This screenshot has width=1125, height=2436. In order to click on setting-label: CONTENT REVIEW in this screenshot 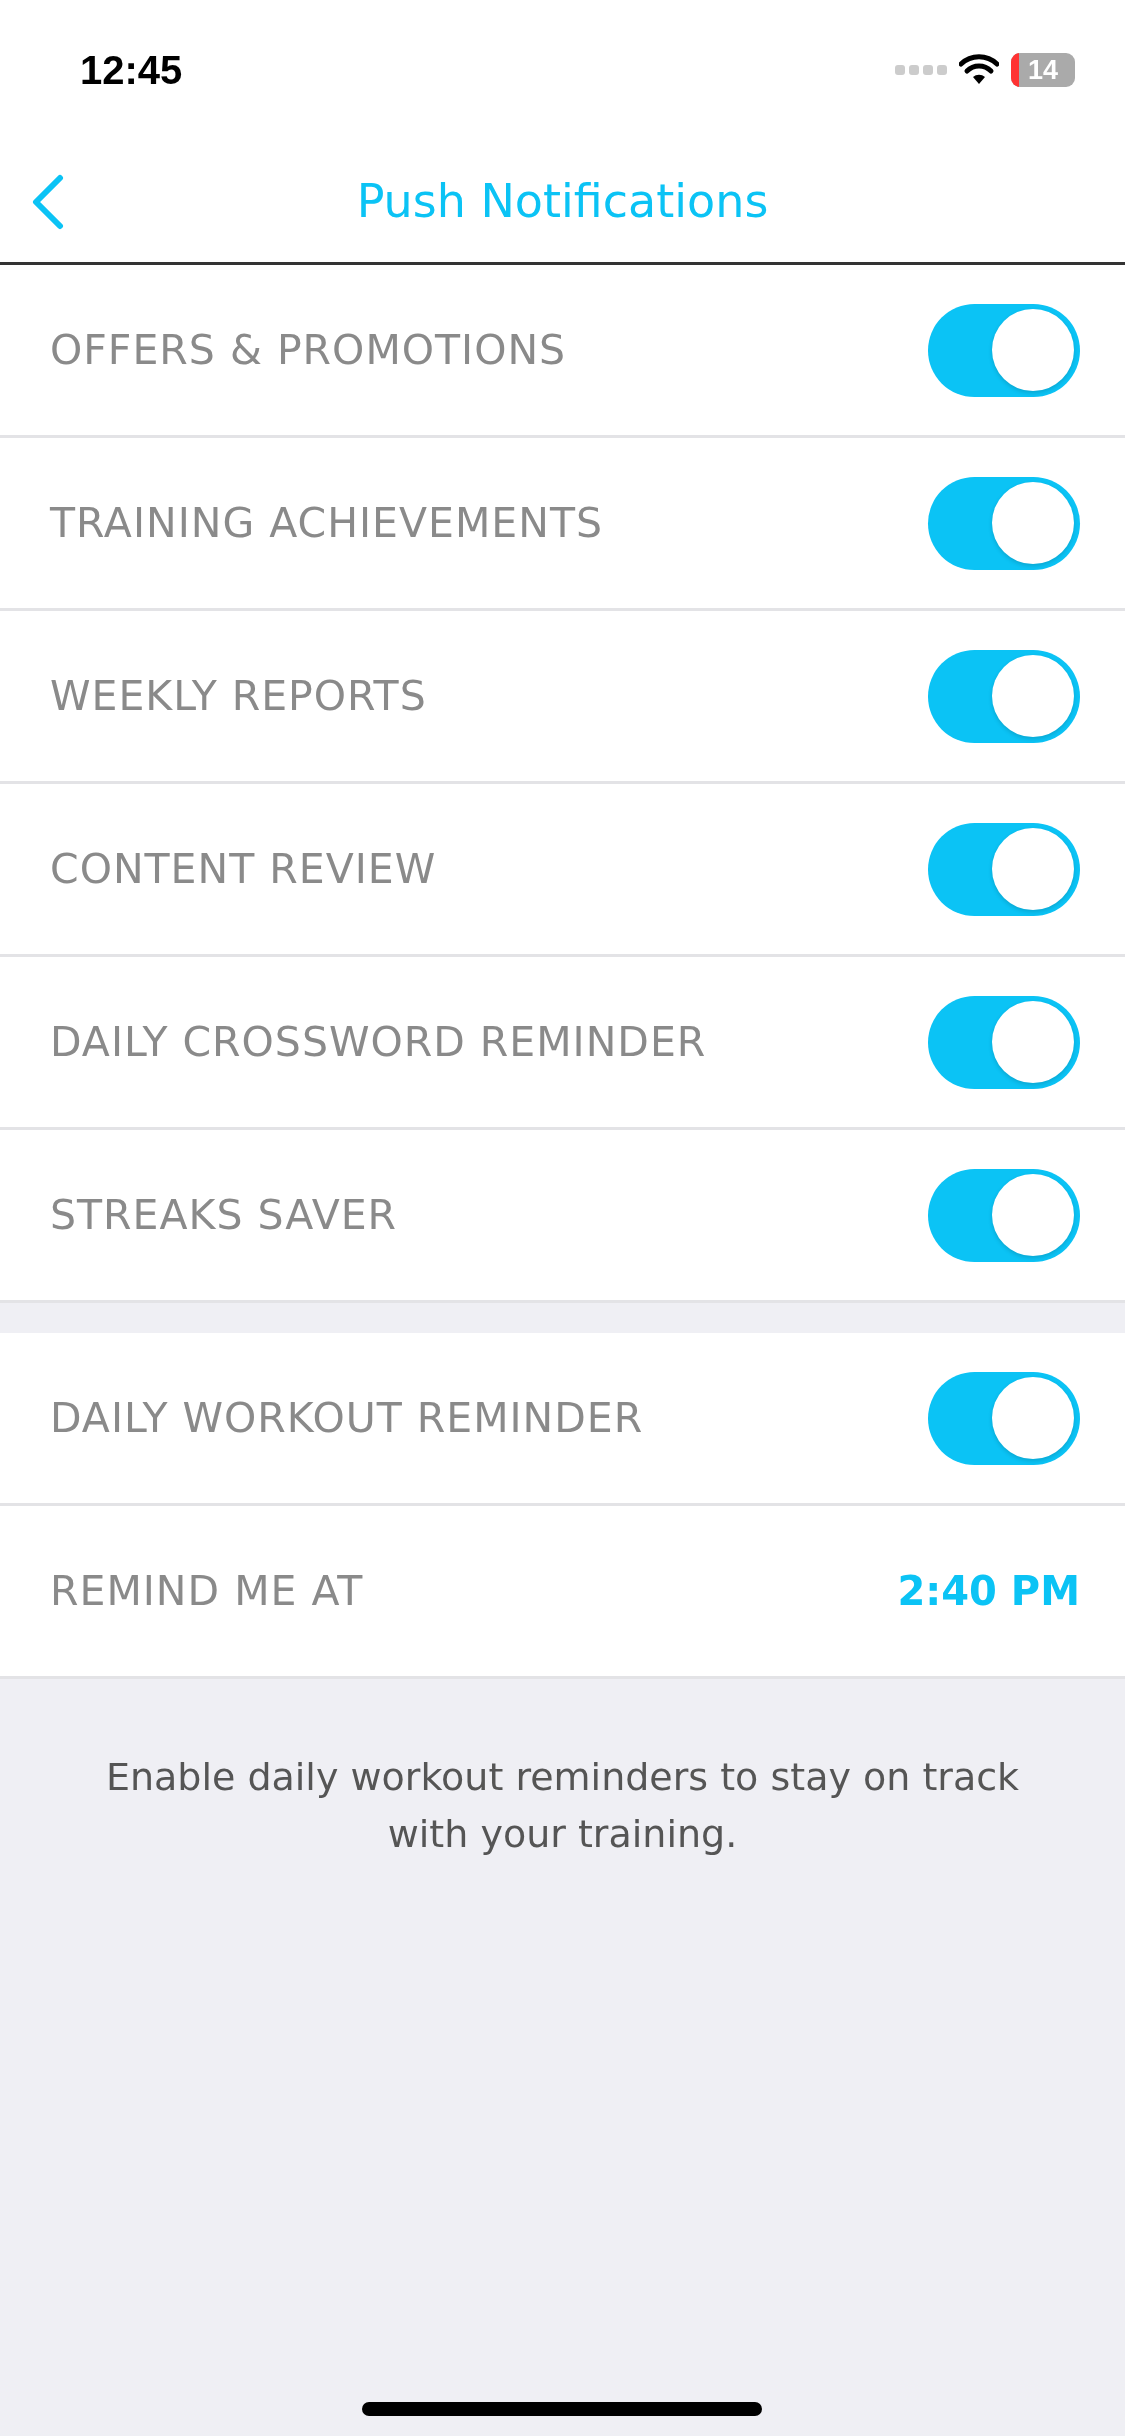, I will do `click(243, 869)`.